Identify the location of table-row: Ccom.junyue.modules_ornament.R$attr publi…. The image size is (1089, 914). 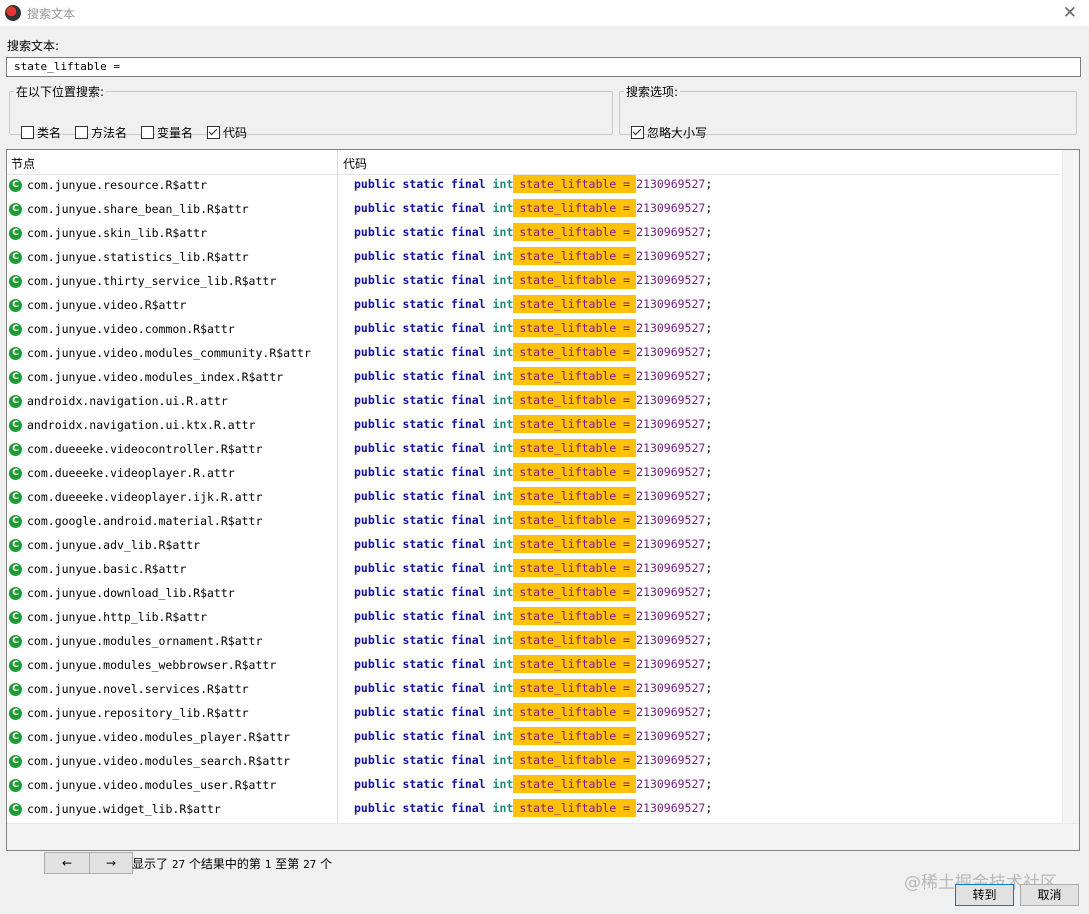
(534, 642).